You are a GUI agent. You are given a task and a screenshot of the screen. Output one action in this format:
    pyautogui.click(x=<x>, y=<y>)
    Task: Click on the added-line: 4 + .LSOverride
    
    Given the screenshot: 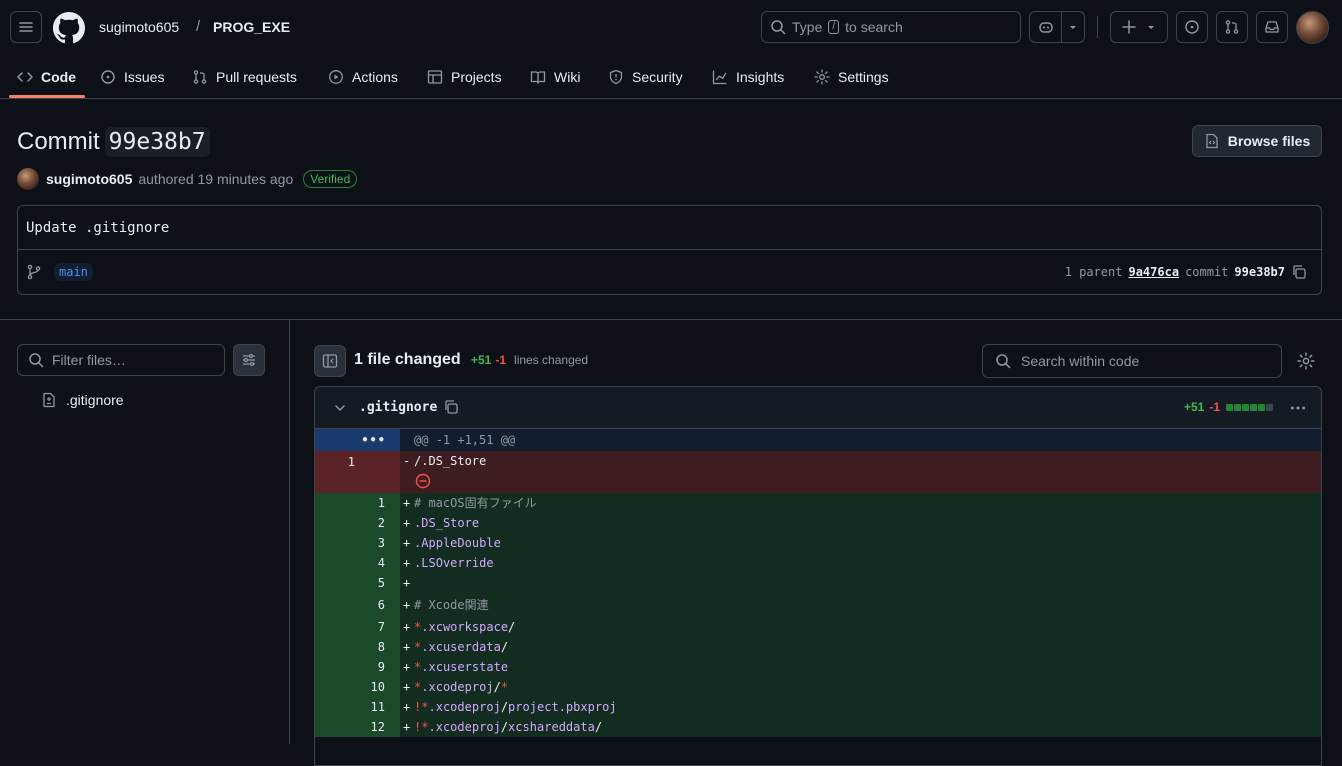 What is the action you would take?
    pyautogui.click(x=818, y=563)
    